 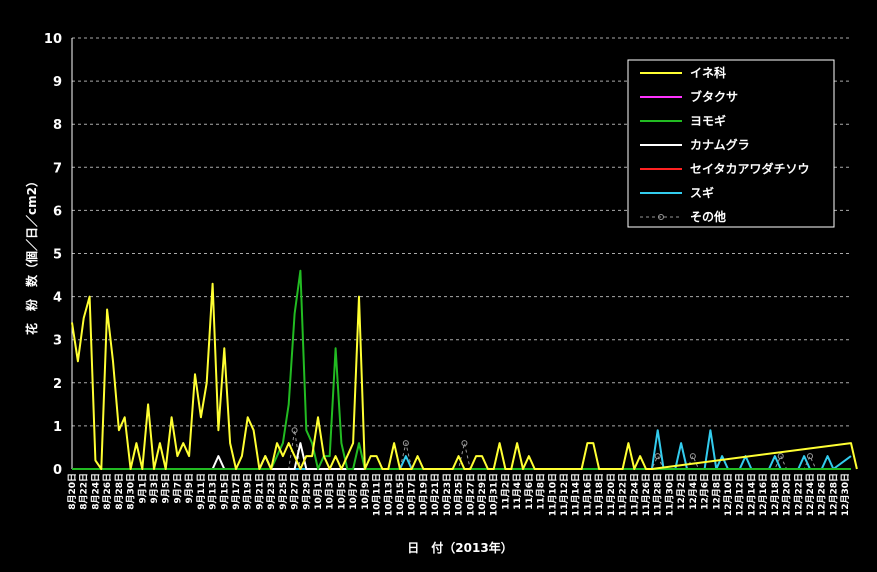 I want to click on x-tick-label: 9月17日, so click(x=236, y=491).